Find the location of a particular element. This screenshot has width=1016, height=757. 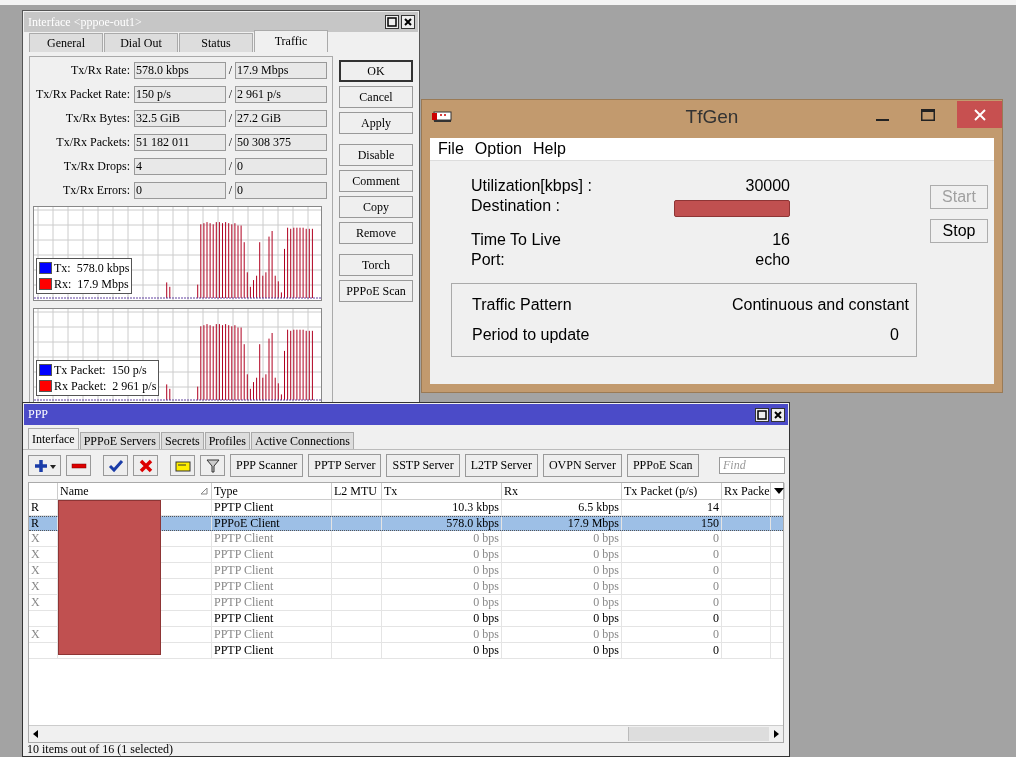

toolbar-button: OVPN Server is located at coordinates (582, 465).